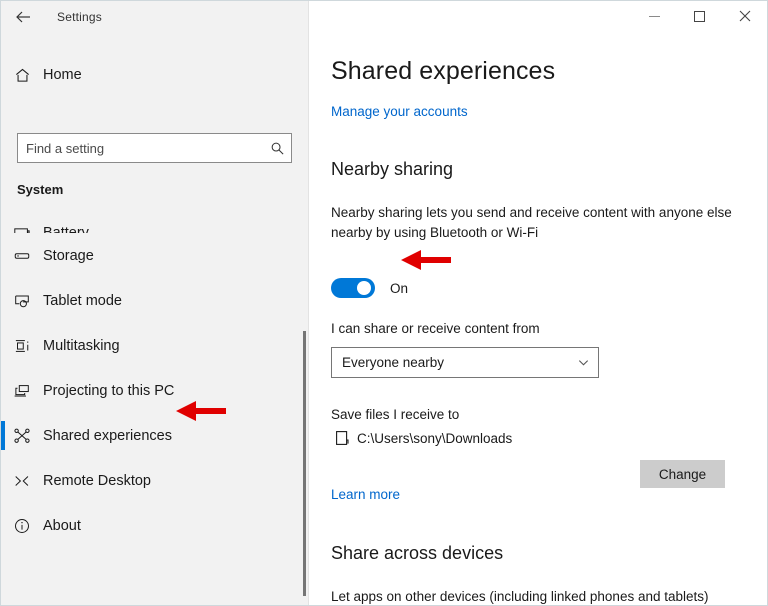 The height and width of the screenshot is (606, 768). What do you see at coordinates (154, 218) in the screenshot?
I see `sidebar-item-battery: Battery` at bounding box center [154, 218].